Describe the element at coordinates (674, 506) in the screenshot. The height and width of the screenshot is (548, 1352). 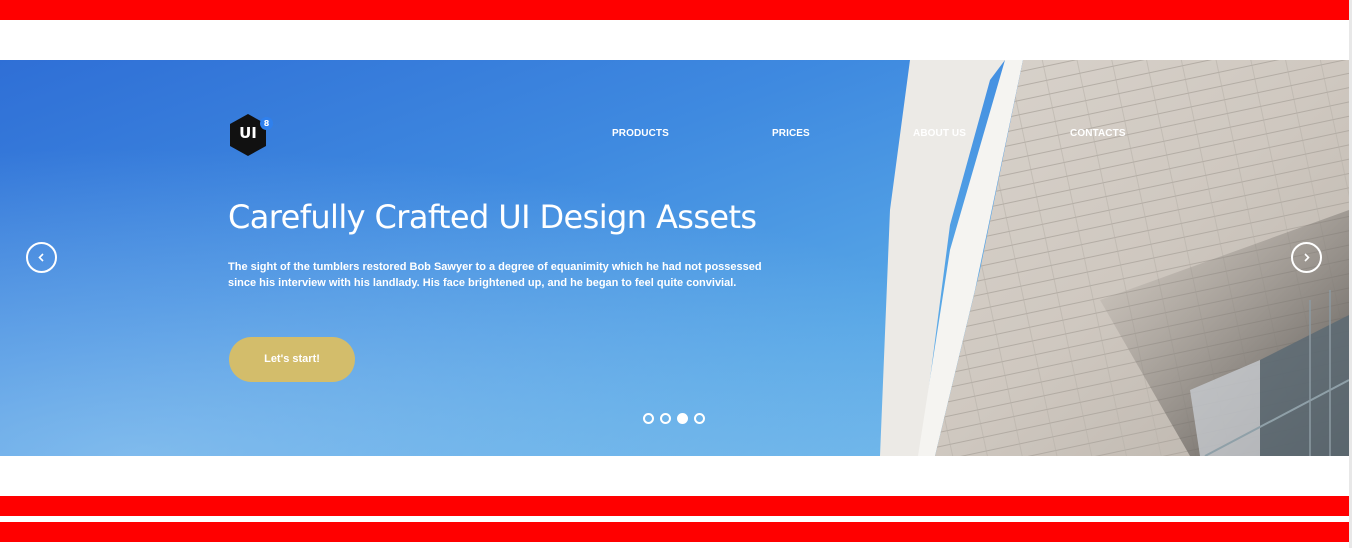
I see `middle-red-bar` at that location.